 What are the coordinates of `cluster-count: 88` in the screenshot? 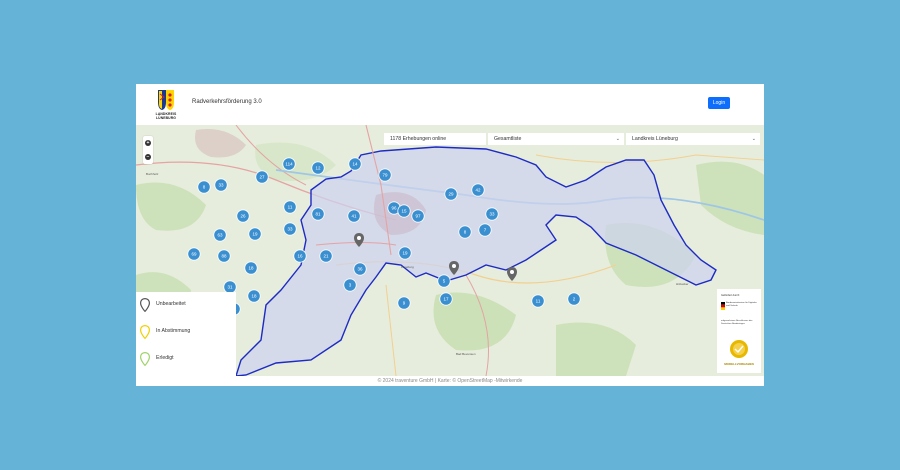 It's located at (224, 256).